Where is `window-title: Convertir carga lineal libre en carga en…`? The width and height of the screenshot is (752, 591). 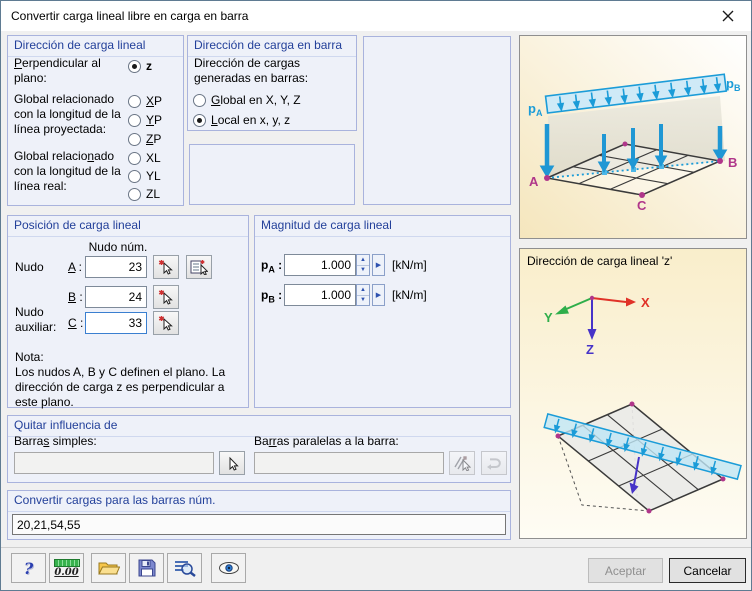
window-title: Convertir carga lineal libre en carga en… is located at coordinates (130, 16).